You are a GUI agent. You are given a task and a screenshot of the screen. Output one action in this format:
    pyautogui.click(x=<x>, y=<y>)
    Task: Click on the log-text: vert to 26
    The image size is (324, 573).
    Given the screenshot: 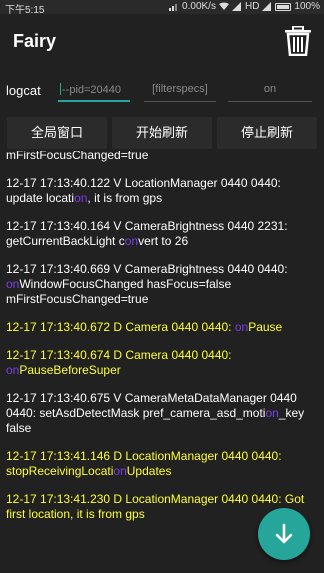 What is the action you would take?
    pyautogui.click(x=163, y=241)
    